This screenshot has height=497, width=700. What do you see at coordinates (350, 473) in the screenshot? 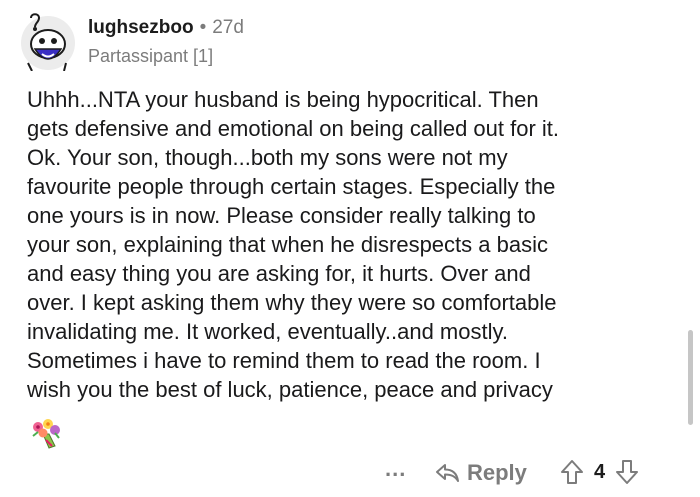
I see `comment-actions: ... Reply 4` at bounding box center [350, 473].